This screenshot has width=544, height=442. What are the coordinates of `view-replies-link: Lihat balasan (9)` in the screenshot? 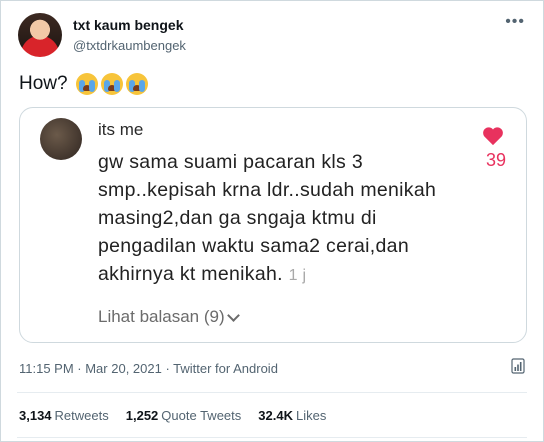 It's located at (169, 317).